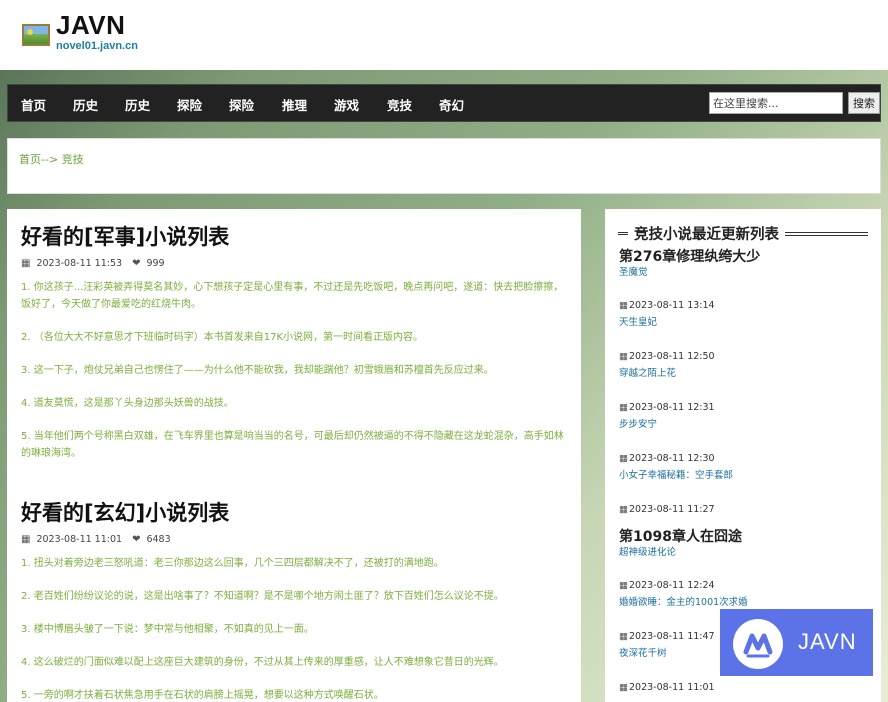 This screenshot has width=888, height=702. Describe the element at coordinates (744, 586) in the screenshot. I see `side-date: ▦ 2023-08-11 12:24` at that location.